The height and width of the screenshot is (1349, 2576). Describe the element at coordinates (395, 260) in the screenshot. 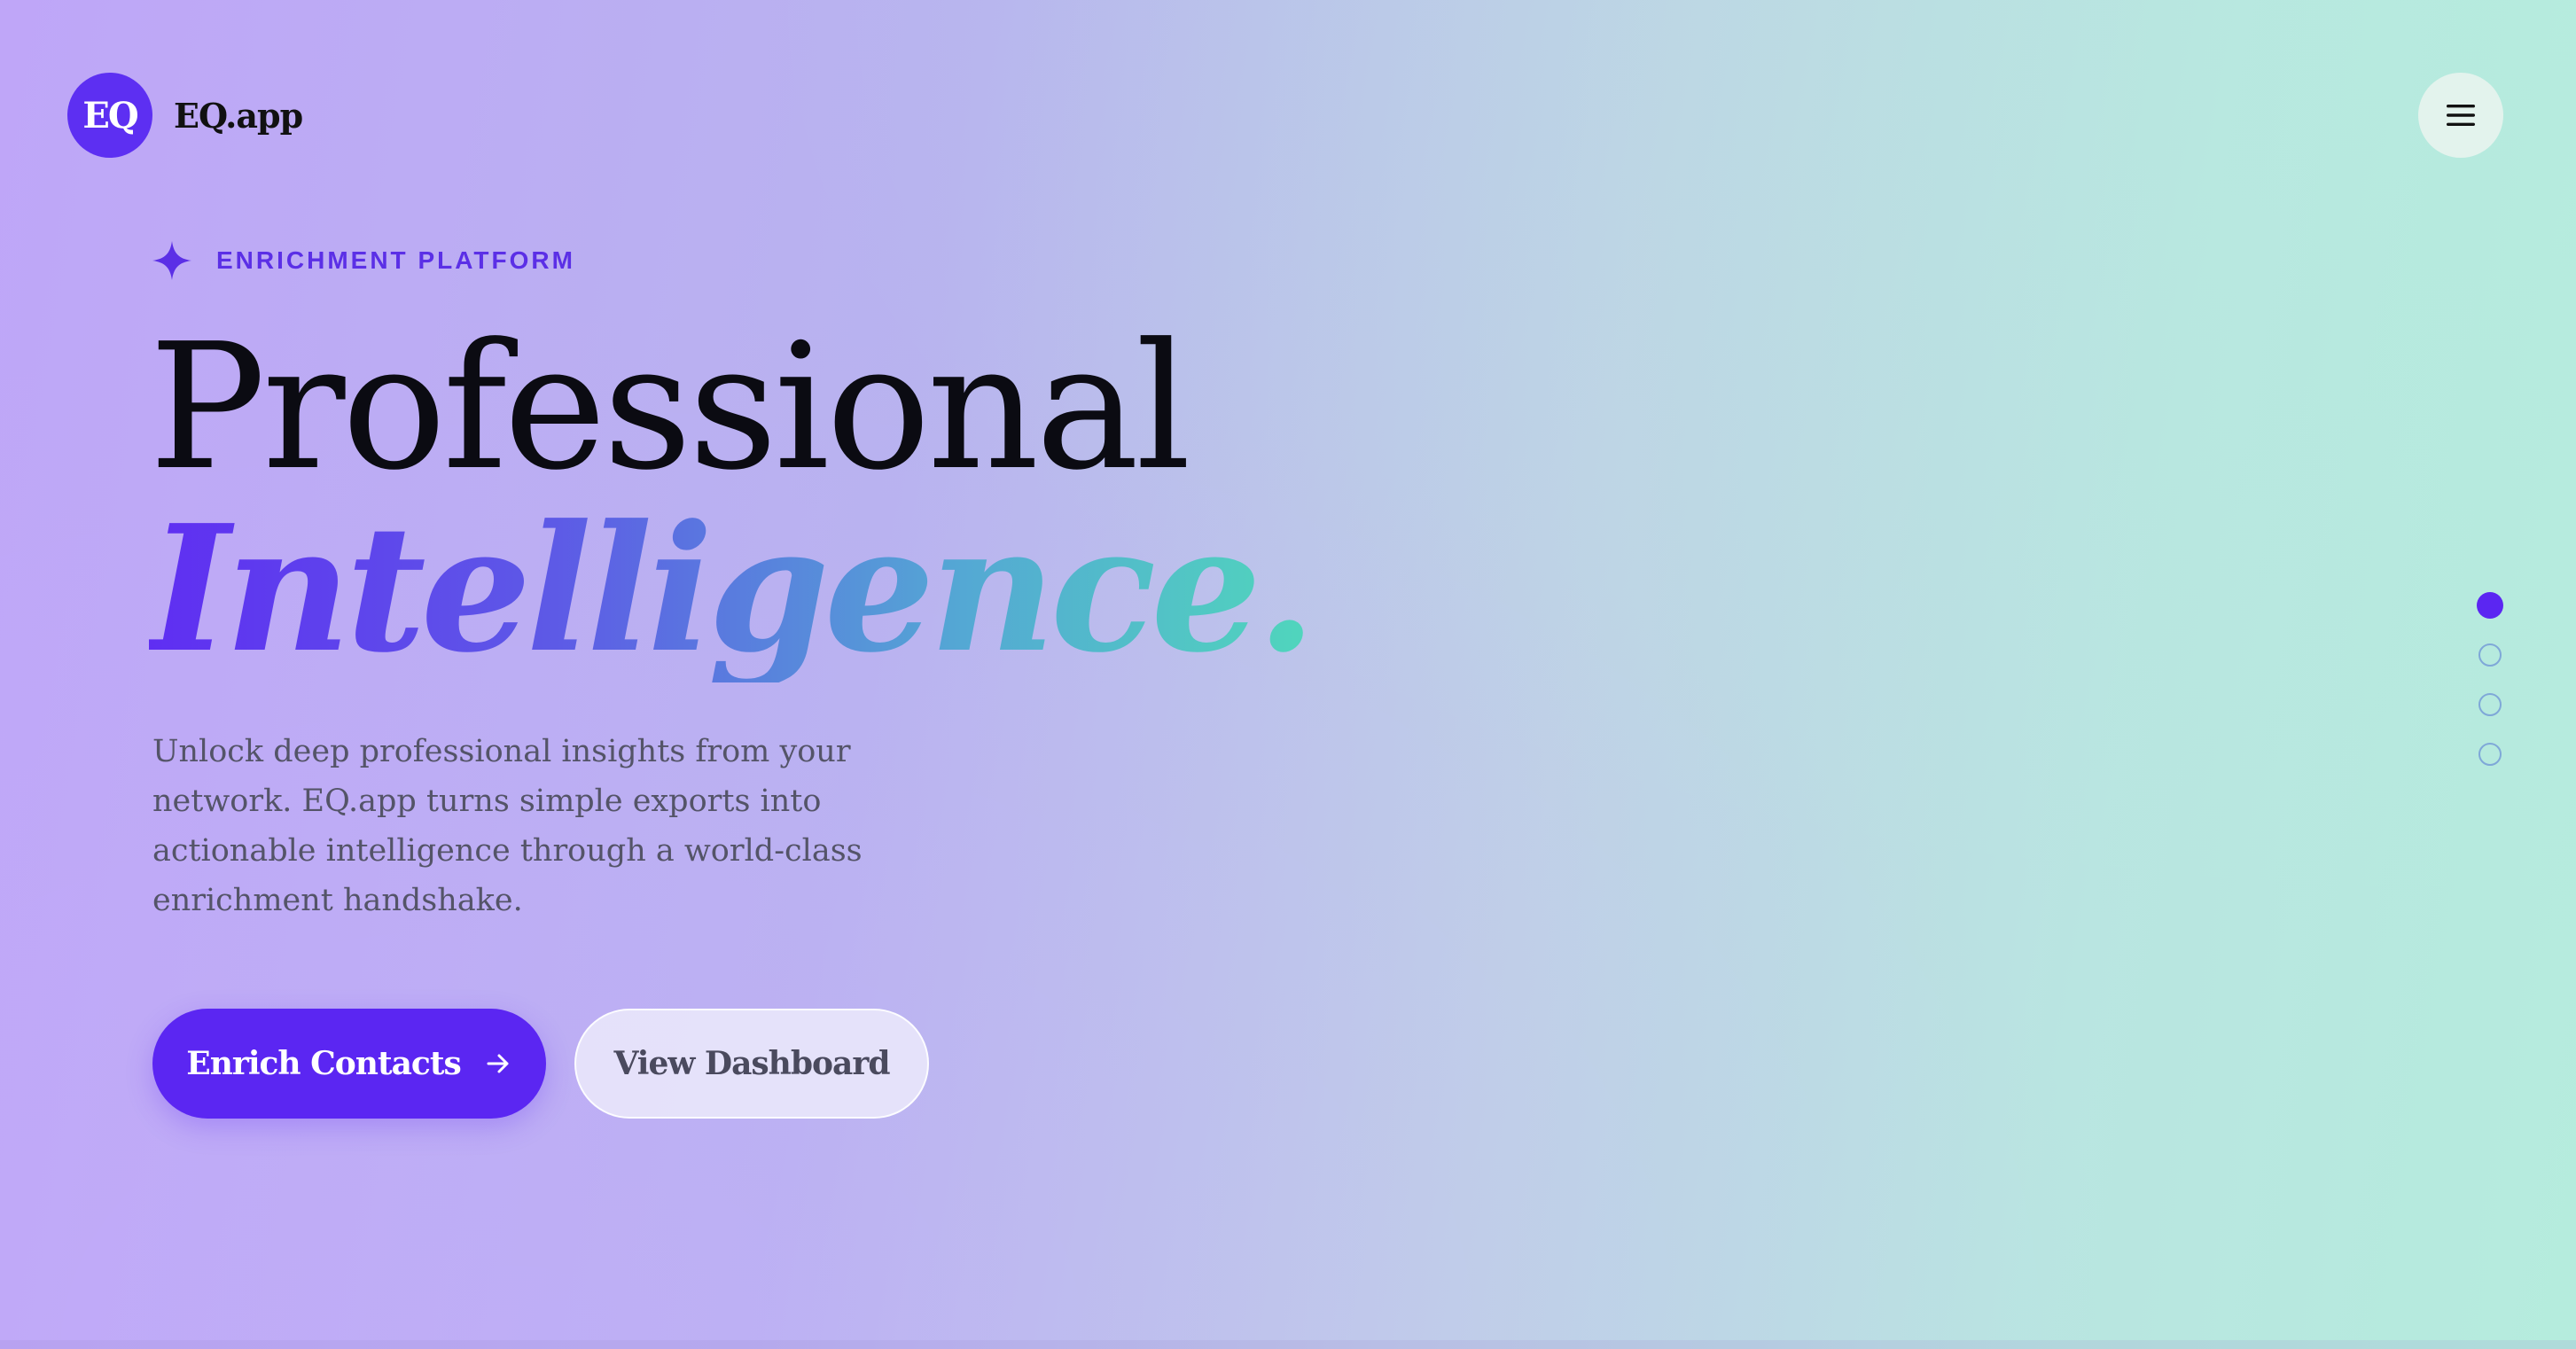

I see `eyebrow-text: ENRICHMENT PLATFORM` at that location.